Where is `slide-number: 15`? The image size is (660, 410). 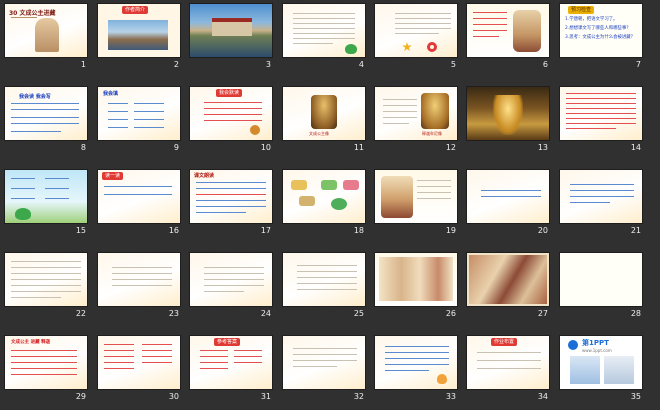
slide-number: 15 is located at coordinates (80, 230).